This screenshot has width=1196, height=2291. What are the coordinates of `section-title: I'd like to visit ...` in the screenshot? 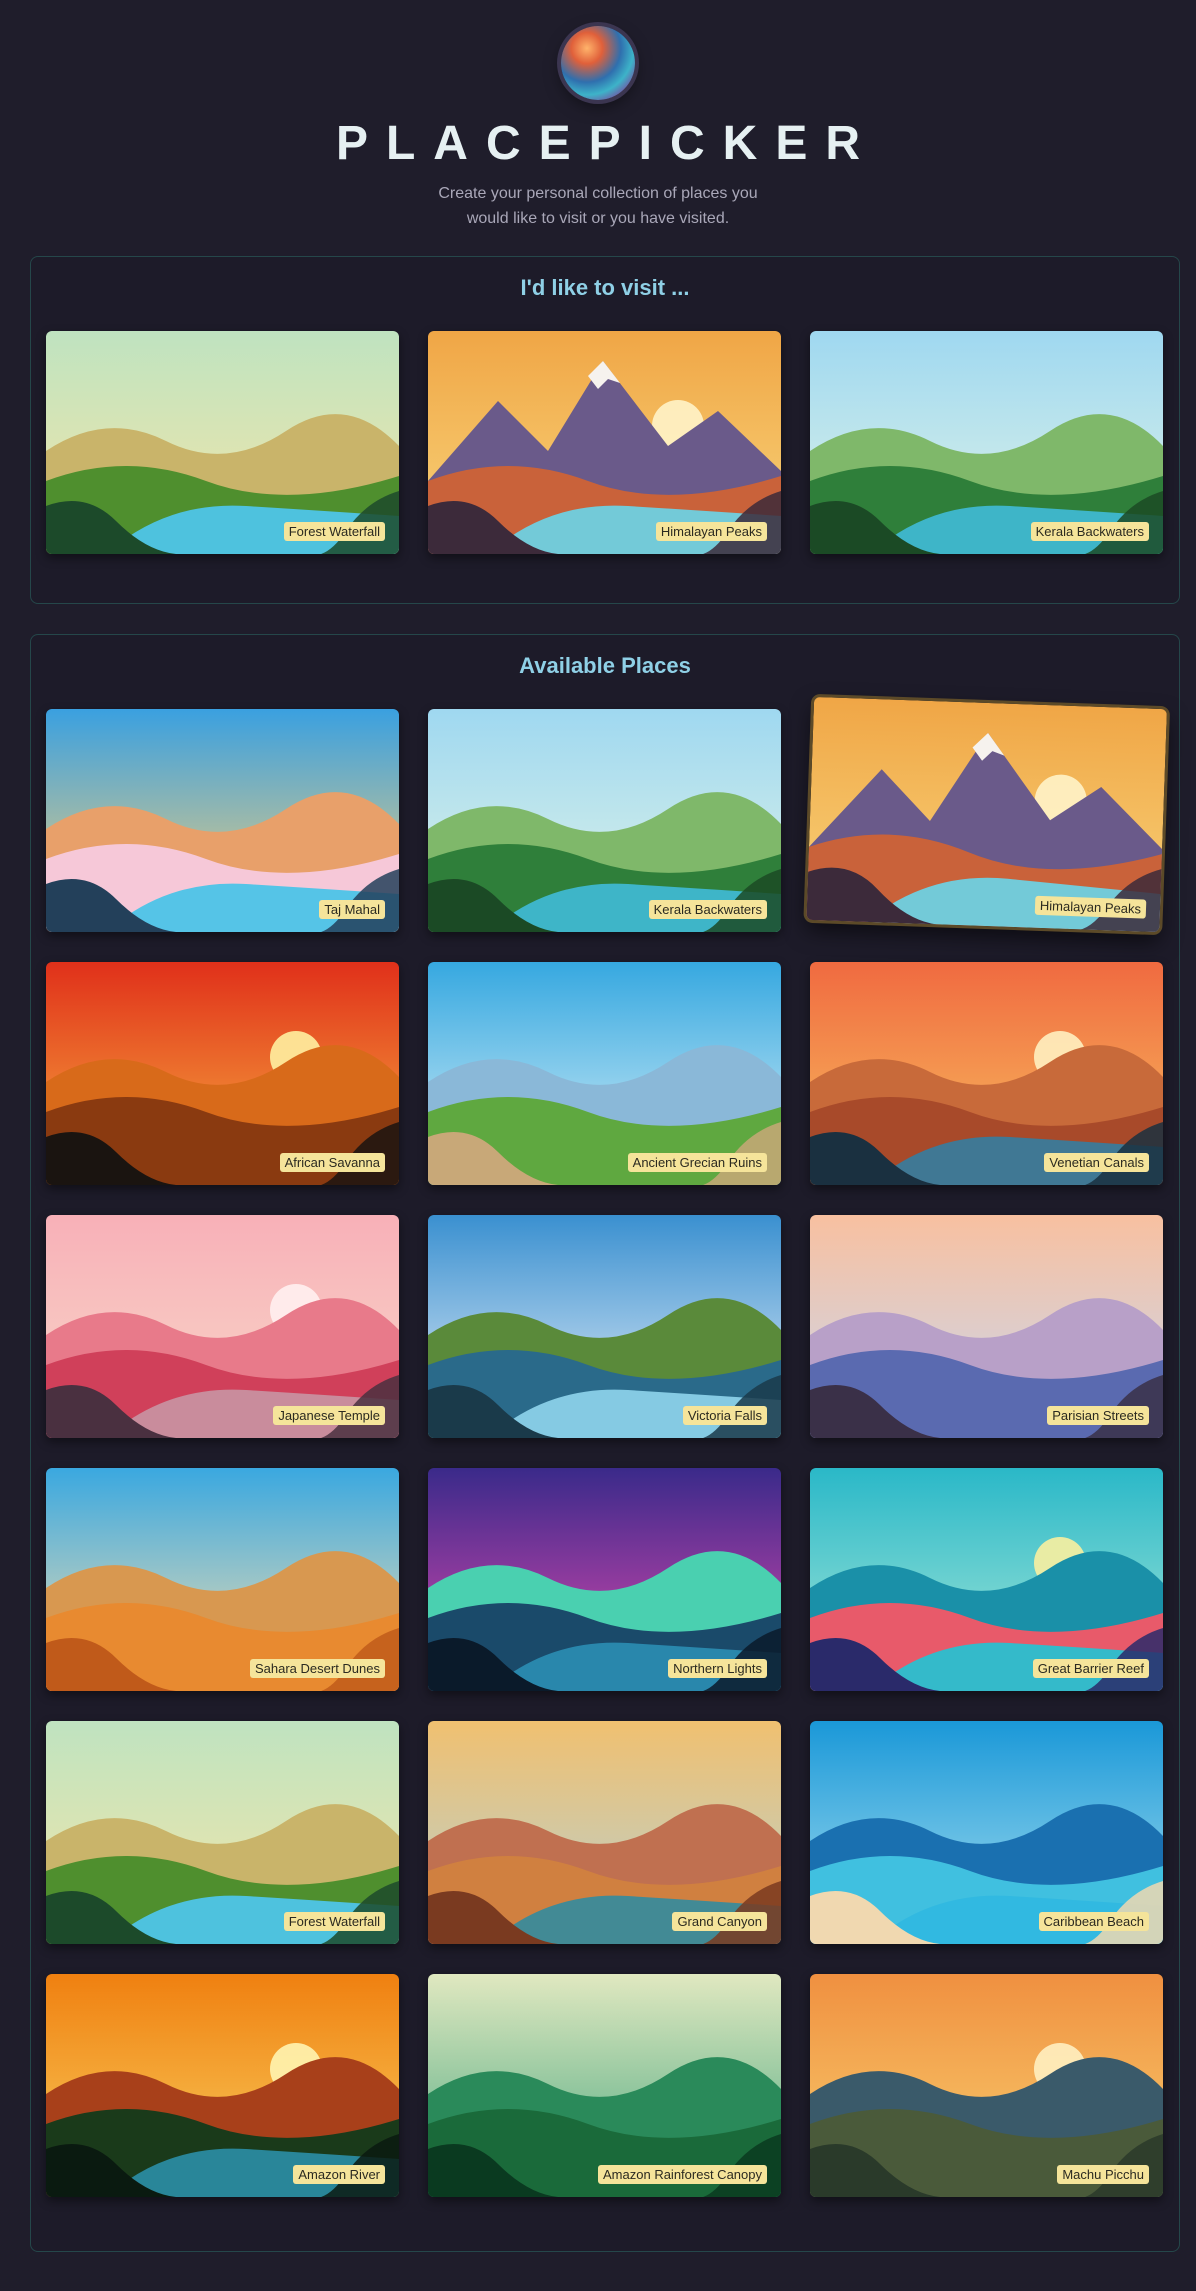 It's located at (605, 287).